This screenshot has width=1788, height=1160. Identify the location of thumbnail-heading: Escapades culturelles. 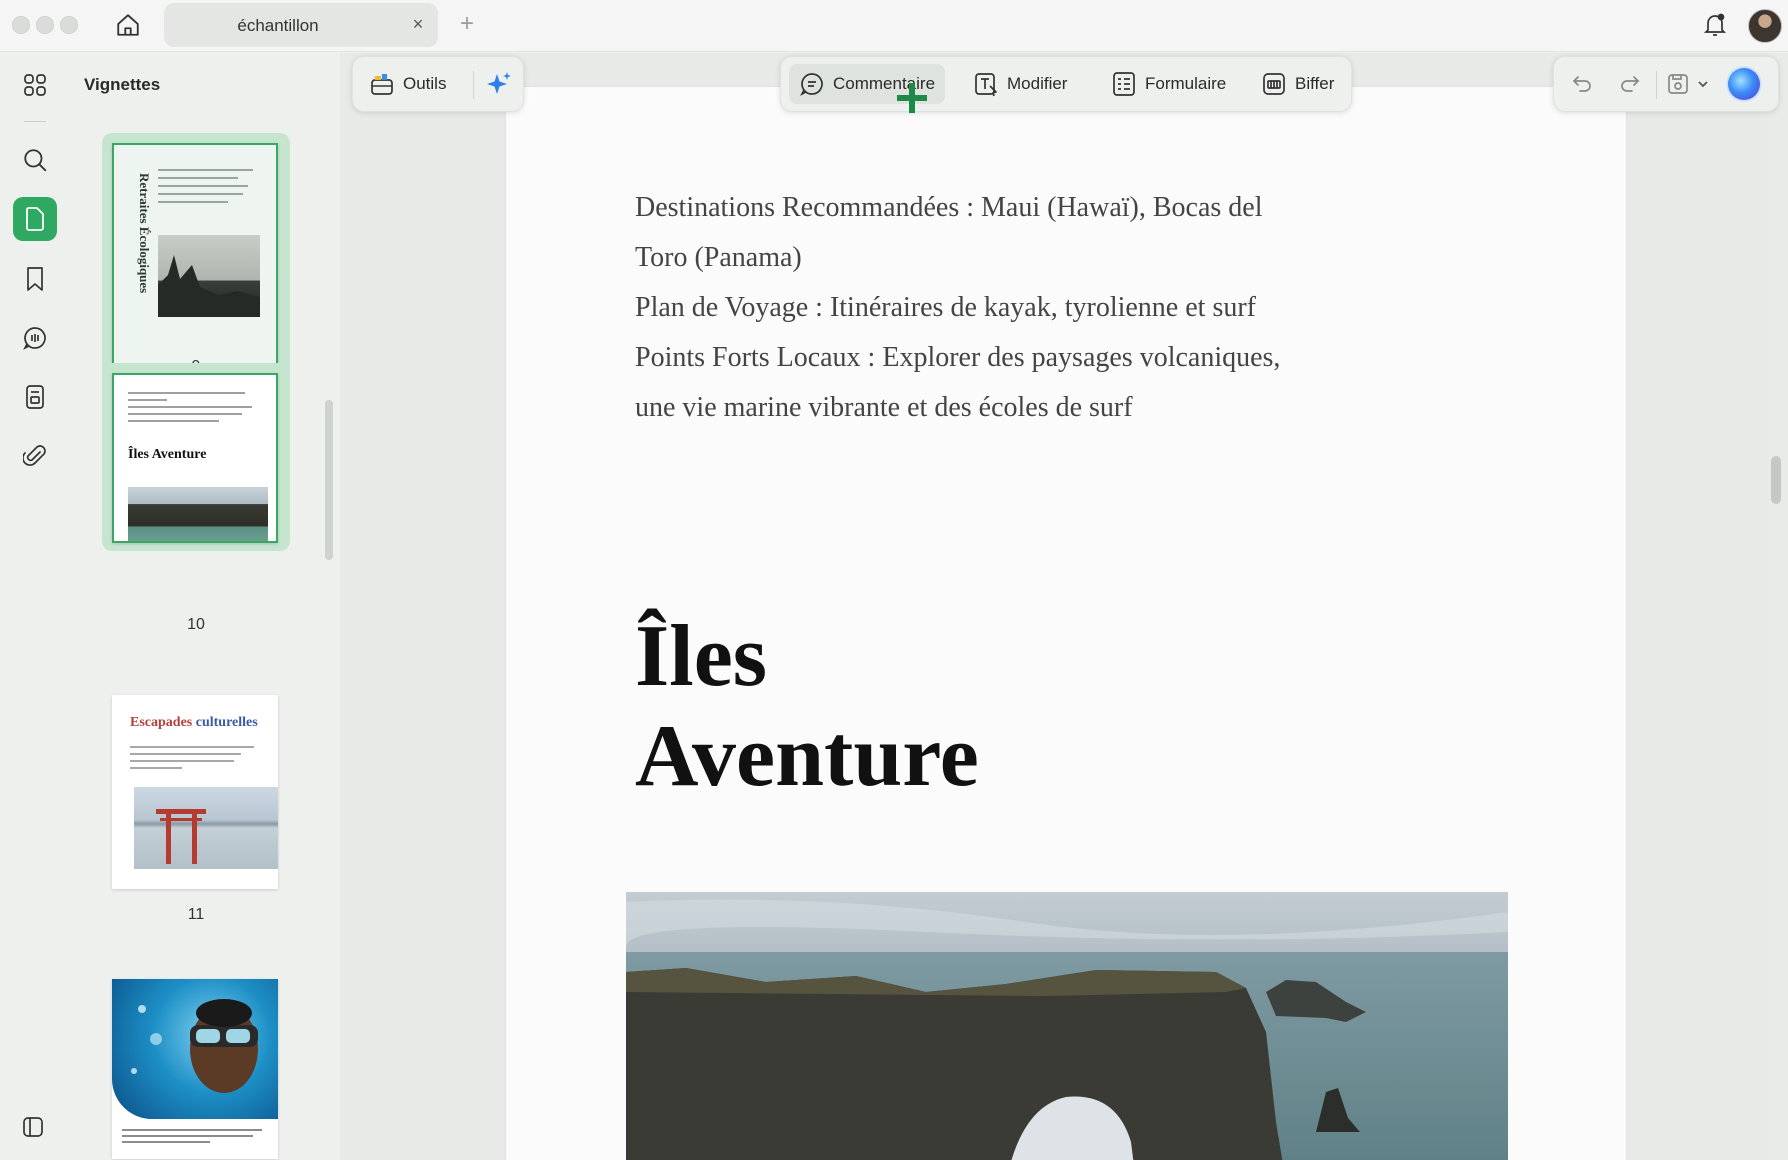
(194, 722).